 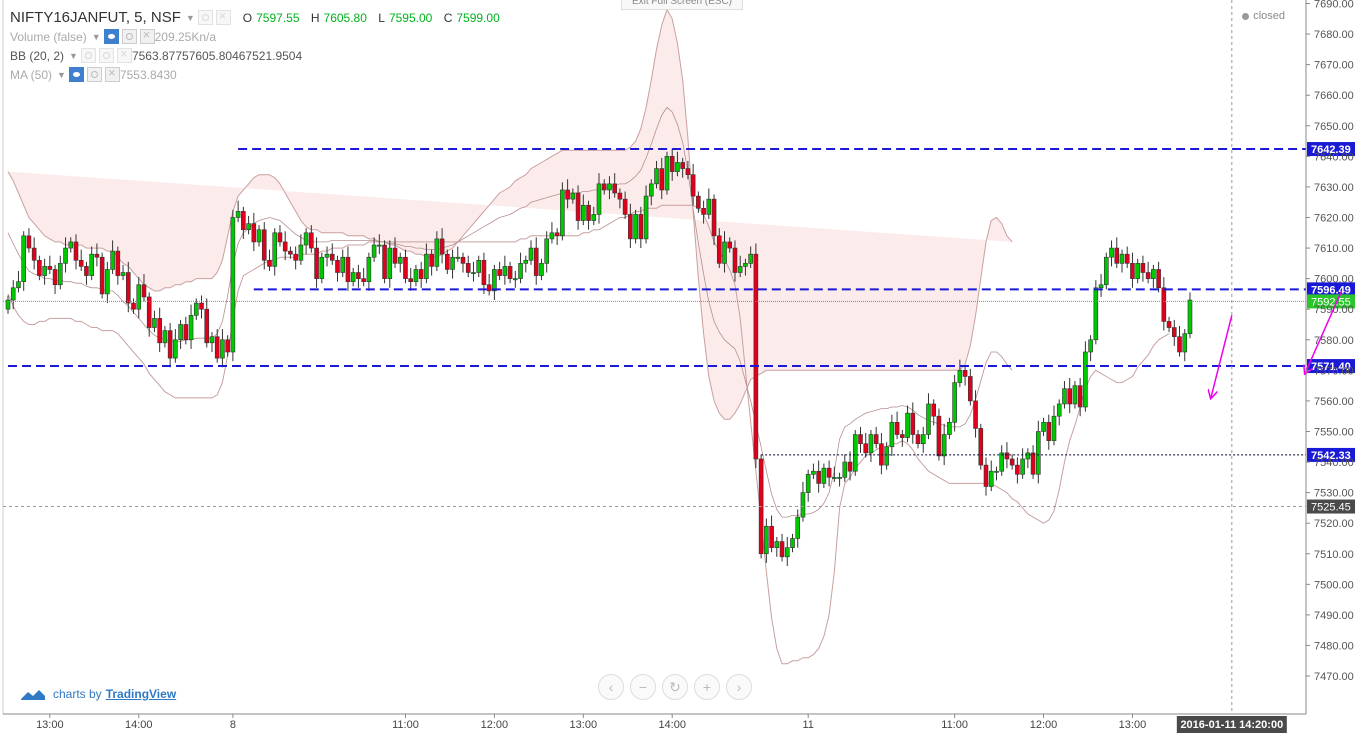 I want to click on indicator-value: 7553.8430, so click(x=148, y=74).